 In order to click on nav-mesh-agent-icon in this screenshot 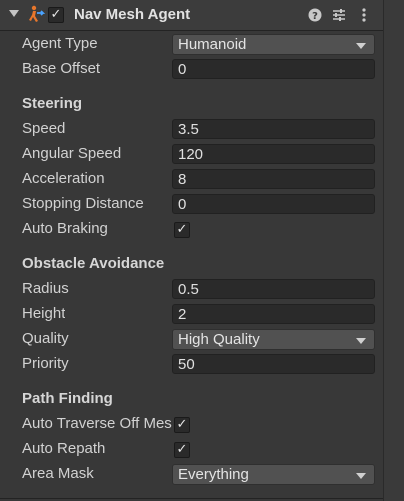, I will do `click(37, 13)`.